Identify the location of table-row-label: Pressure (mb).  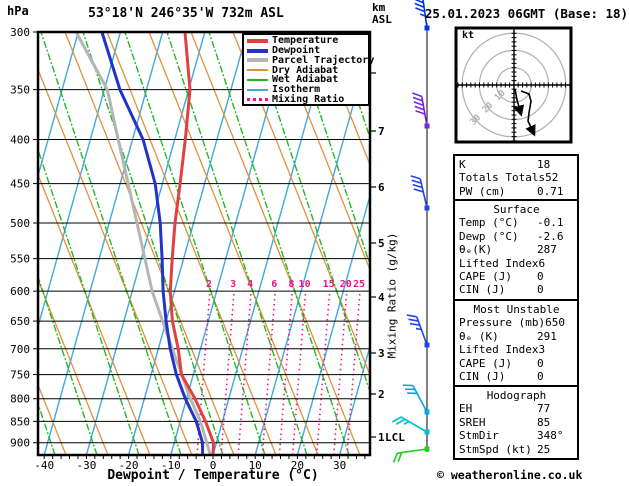
(502, 323).